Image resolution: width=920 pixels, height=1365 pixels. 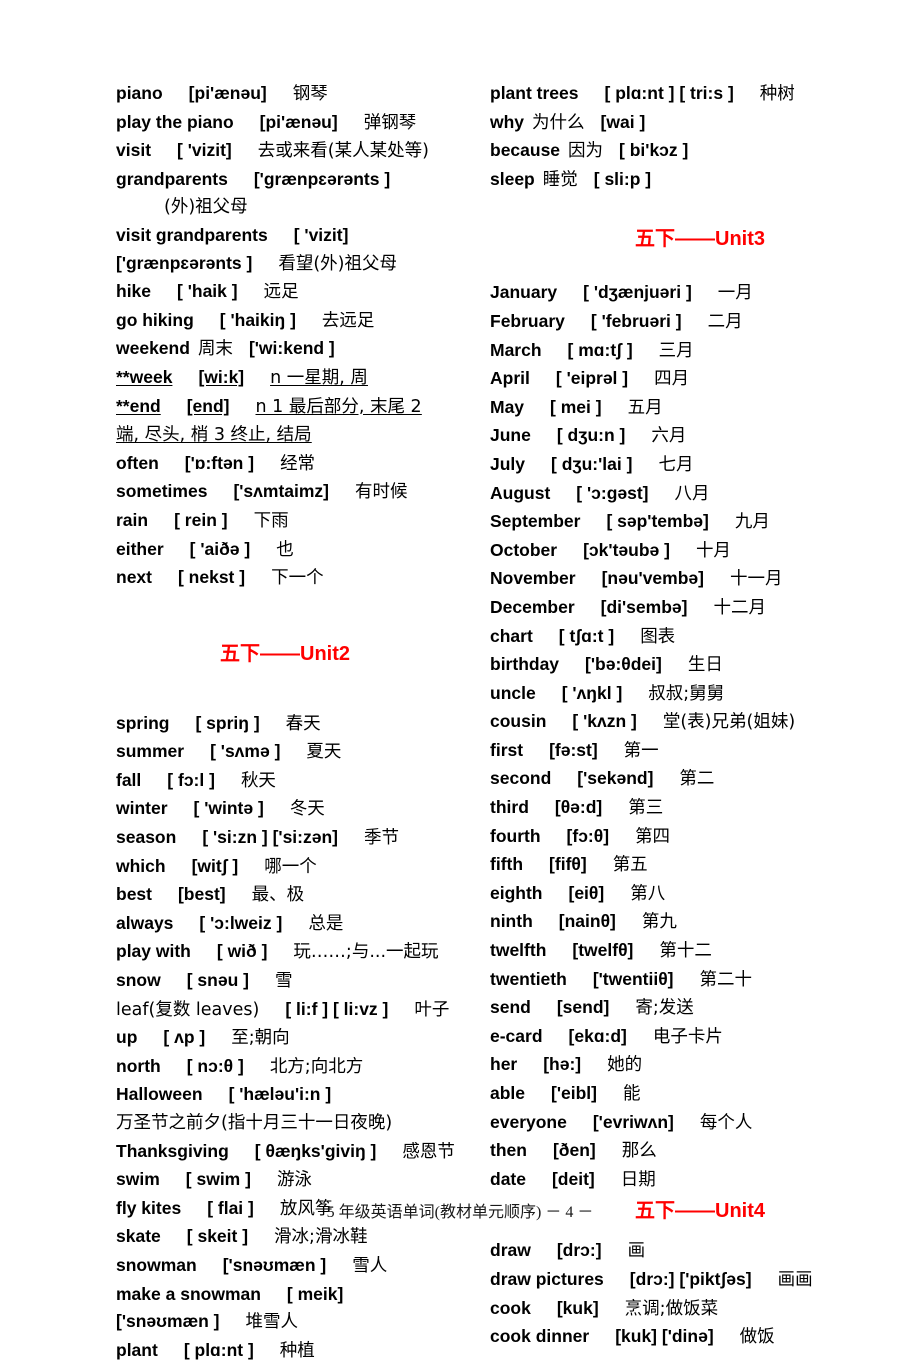 I want to click on vocab-entry: sometimes ['sʌmtaimz] 有时候, so click(x=285, y=492).